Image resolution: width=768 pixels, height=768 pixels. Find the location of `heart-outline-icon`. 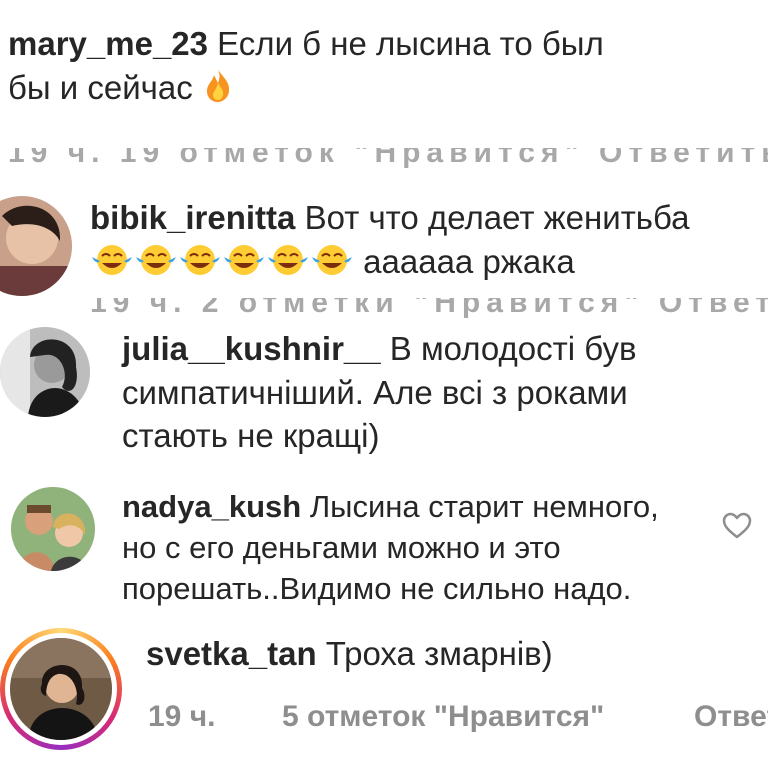

heart-outline-icon is located at coordinates (737, 528).